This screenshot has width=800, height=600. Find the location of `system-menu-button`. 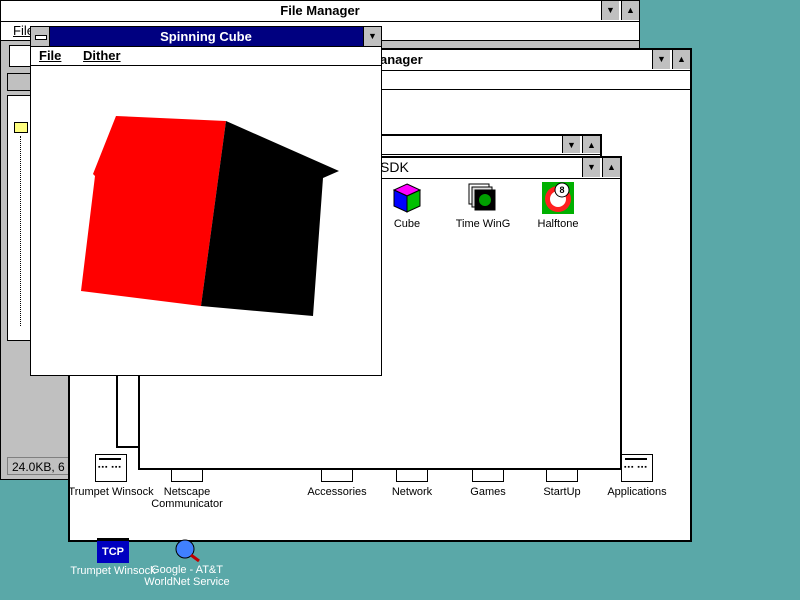

system-menu-button is located at coordinates (40, 36).